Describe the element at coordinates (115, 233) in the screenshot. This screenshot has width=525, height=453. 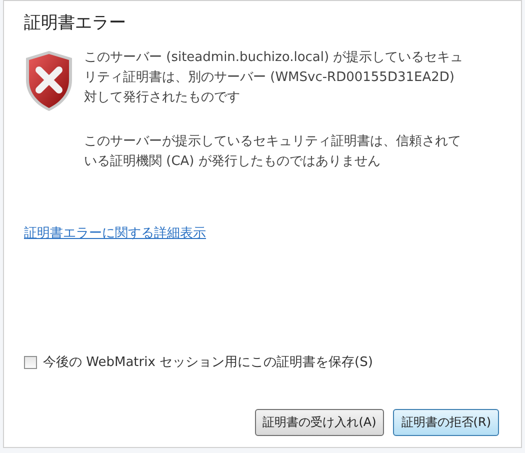
I see `details-link: 証明書エラーに関する詳細表示` at that location.